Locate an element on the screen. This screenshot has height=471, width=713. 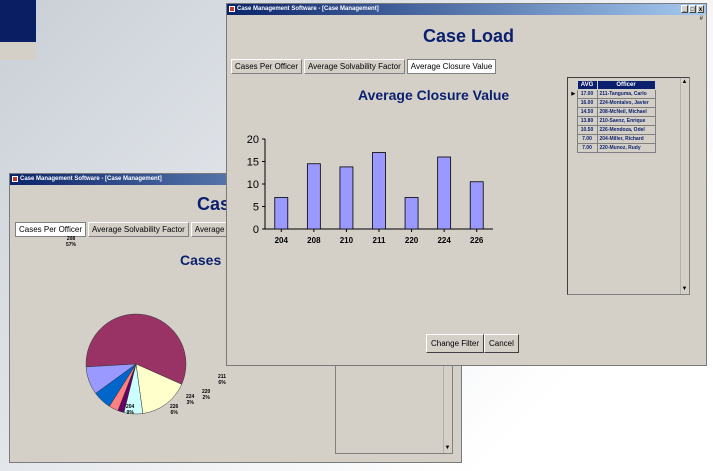
avg-cell: 10.50 is located at coordinates (587, 130).